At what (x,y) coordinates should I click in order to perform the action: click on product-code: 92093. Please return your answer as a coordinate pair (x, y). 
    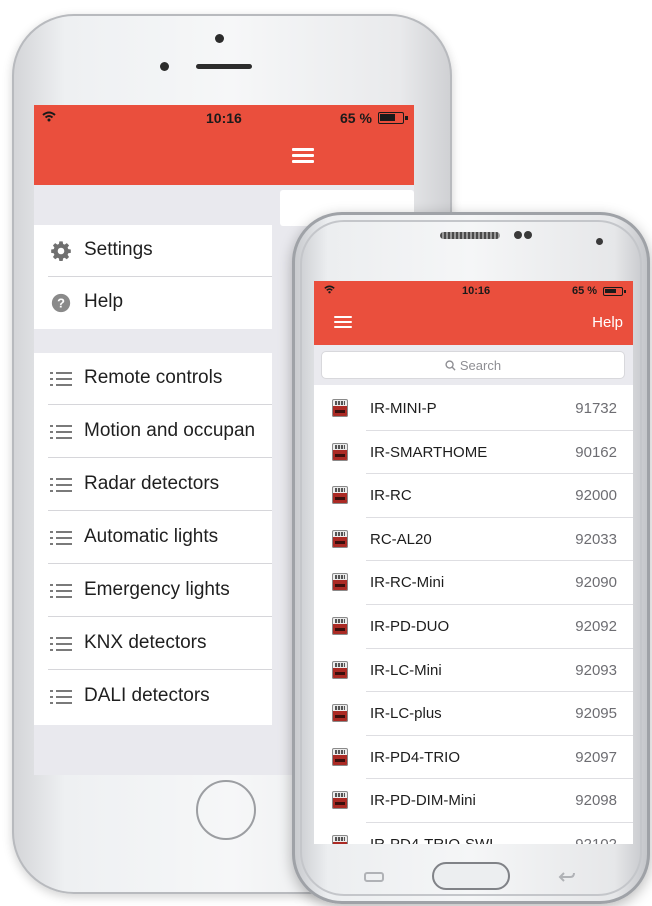
    Looking at the image, I should click on (596, 670).